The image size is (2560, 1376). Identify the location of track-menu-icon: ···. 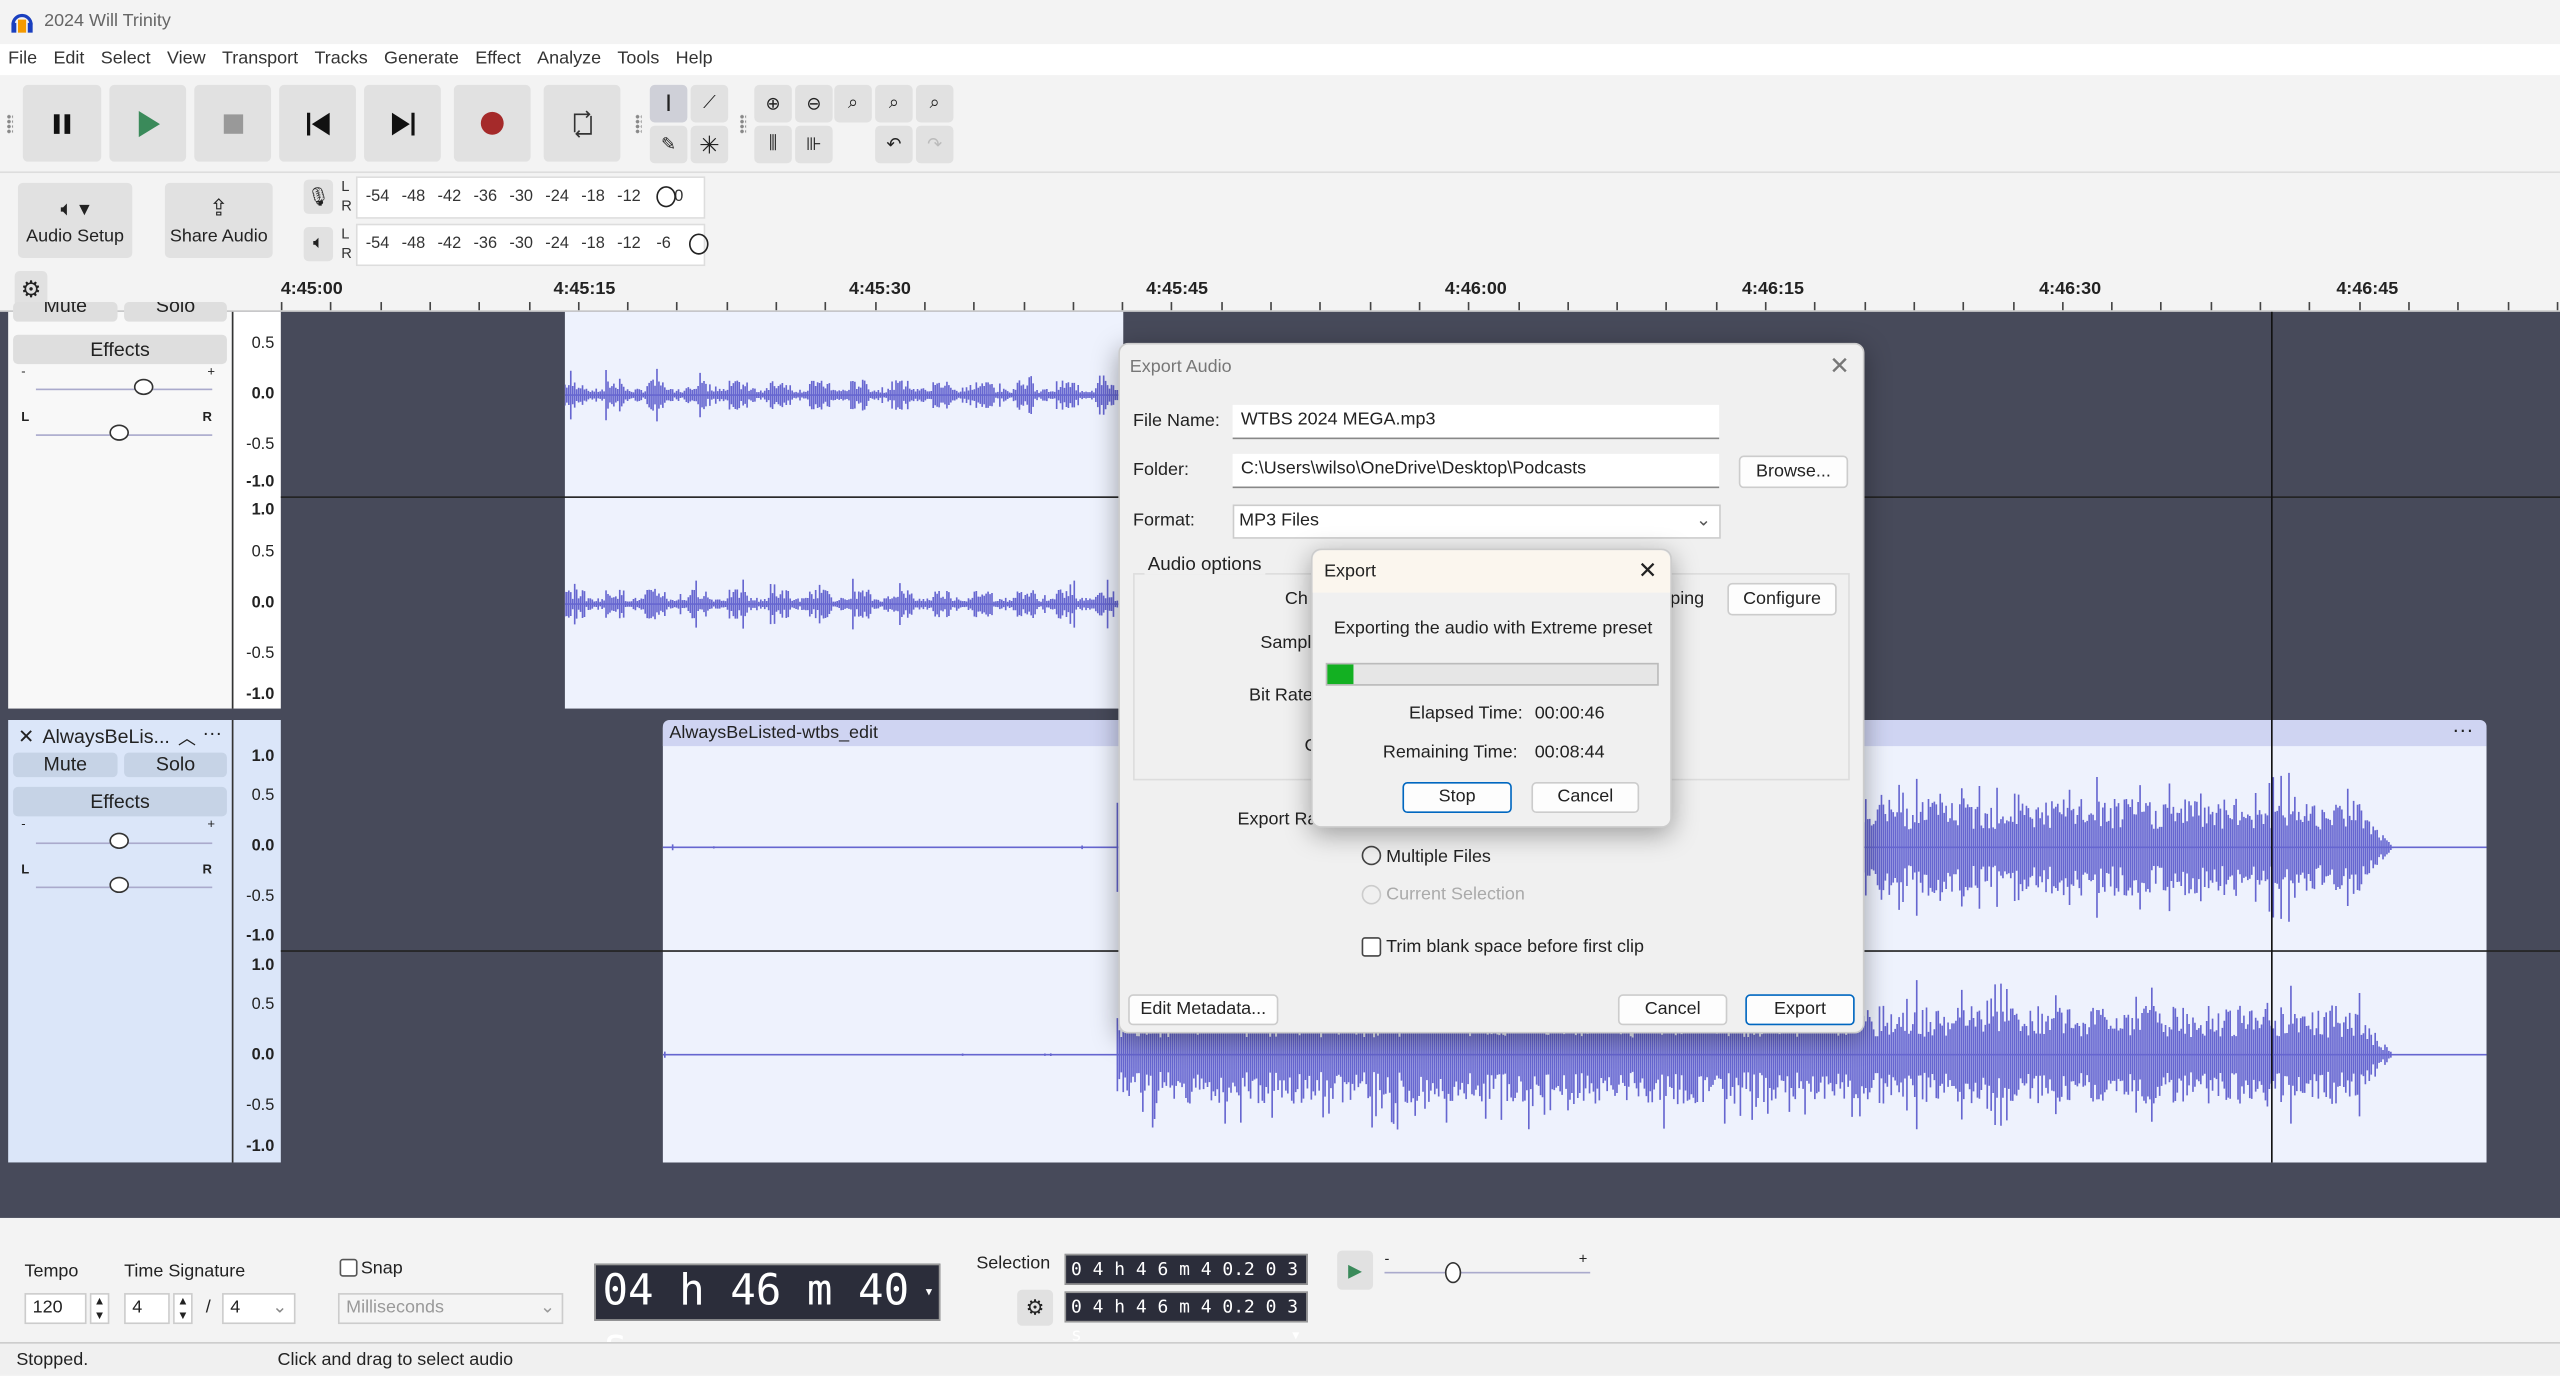
(212, 733).